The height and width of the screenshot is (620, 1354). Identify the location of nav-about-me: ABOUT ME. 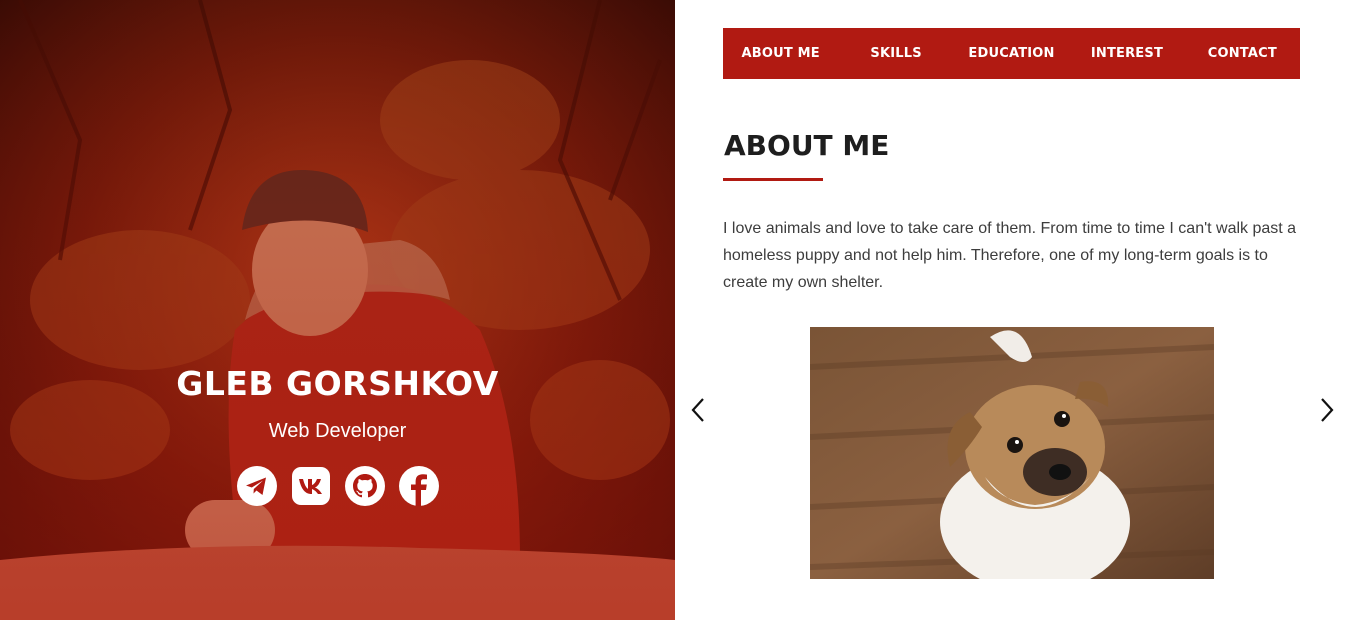
(780, 53).